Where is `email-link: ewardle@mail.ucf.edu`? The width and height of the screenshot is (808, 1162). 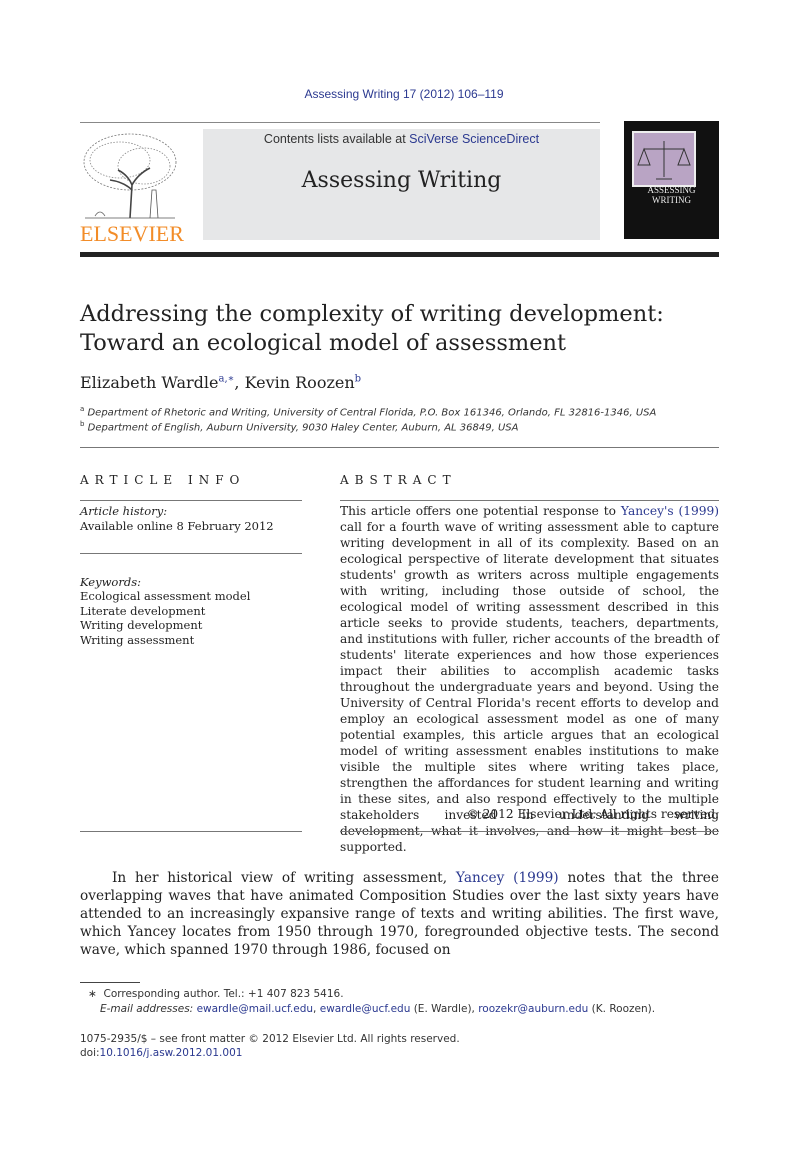
email-link: ewardle@mail.ucf.edu is located at coordinates (255, 1009).